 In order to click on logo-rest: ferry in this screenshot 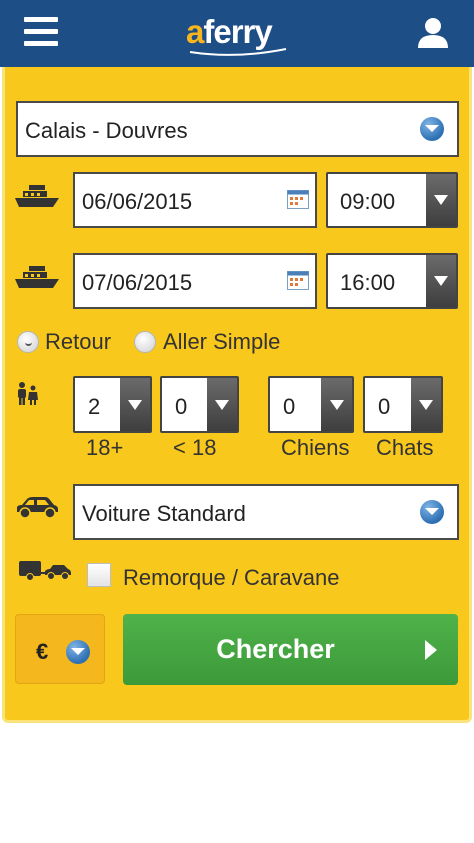, I will do `click(237, 31)`.